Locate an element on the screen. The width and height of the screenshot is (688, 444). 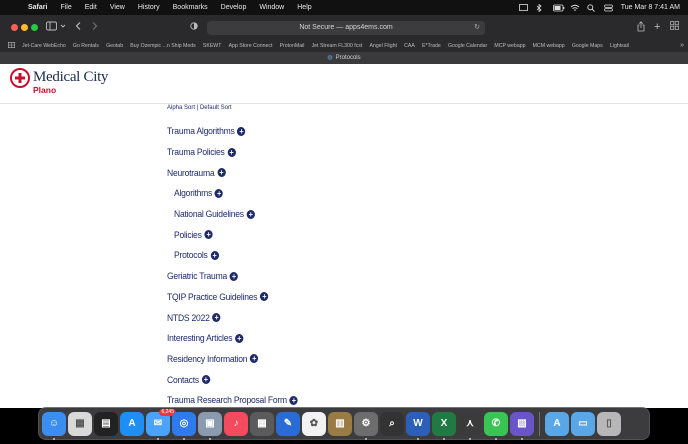
menu-view: View is located at coordinates (117, 7).